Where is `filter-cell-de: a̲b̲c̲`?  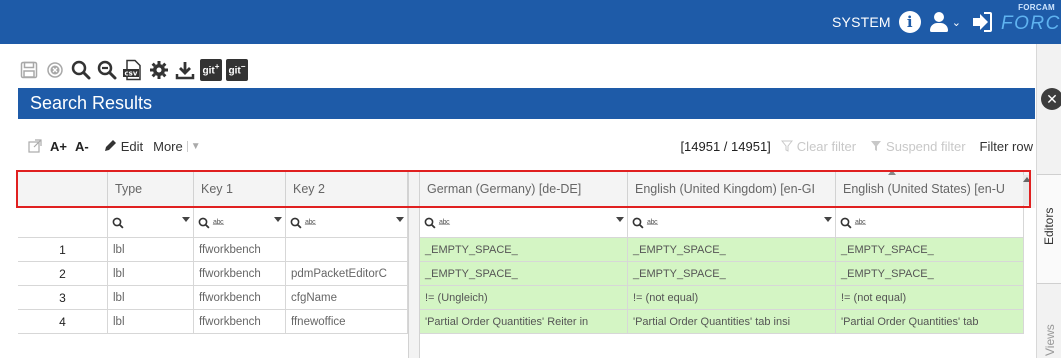
filter-cell-de: a̲b̲c̲ is located at coordinates (524, 223).